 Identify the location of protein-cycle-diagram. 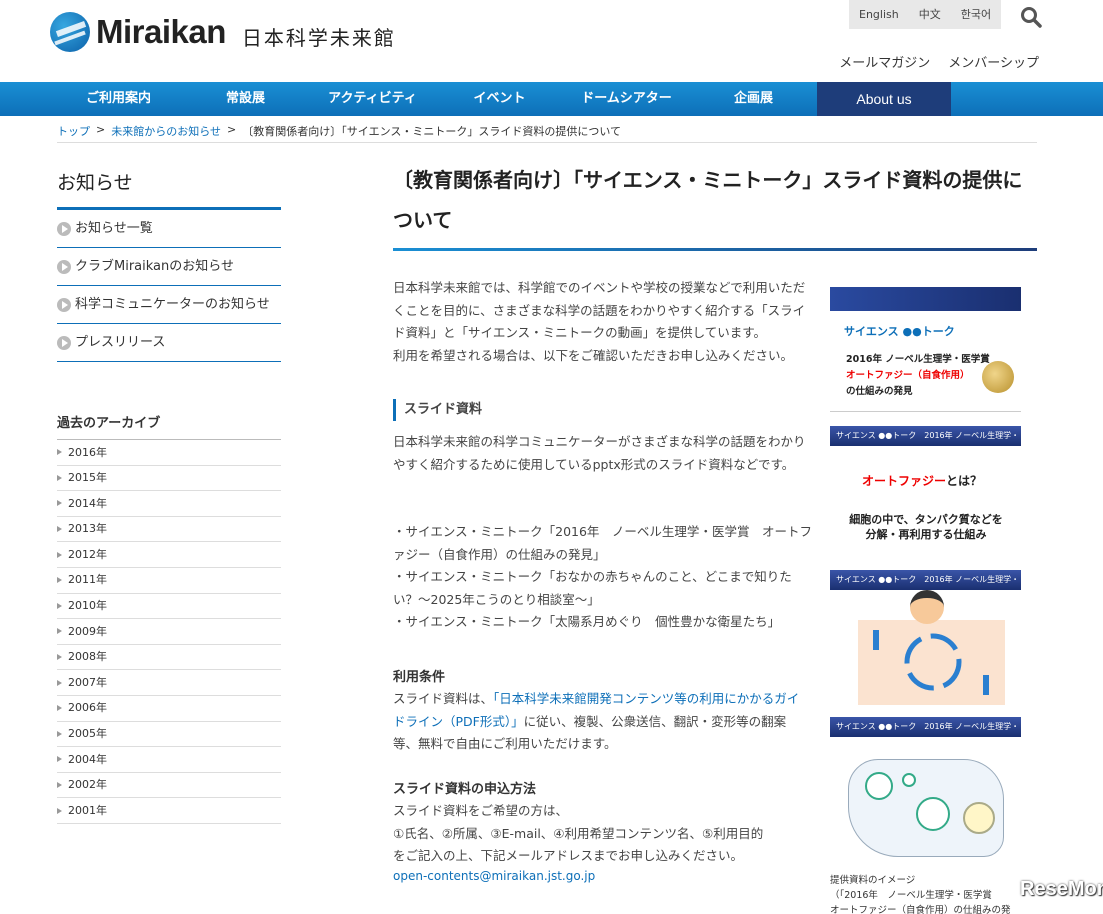
(931, 662).